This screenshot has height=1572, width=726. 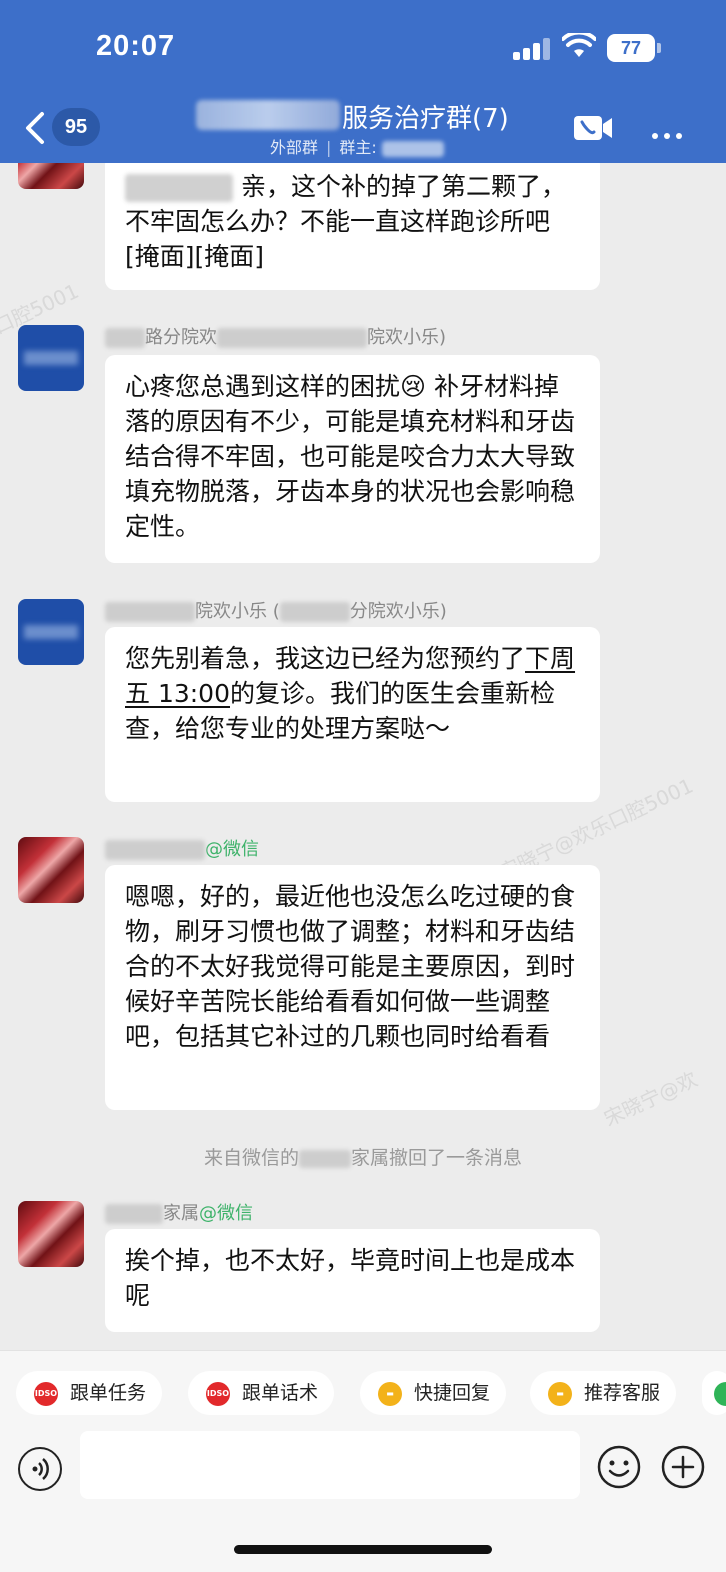 I want to click on message-input, so click(x=330, y=1465).